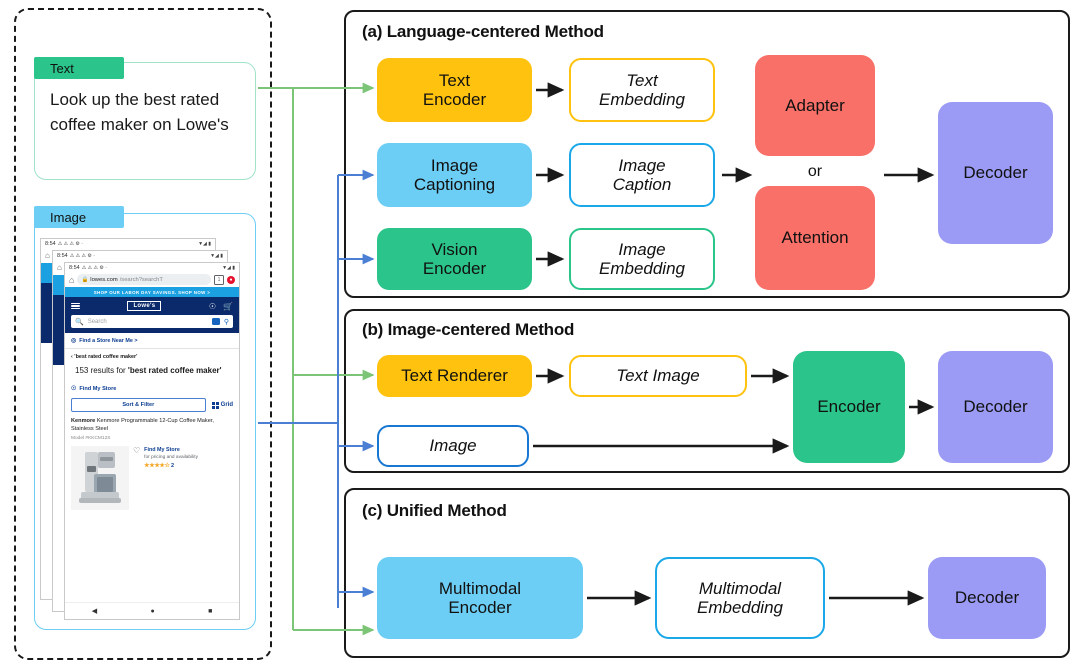  I want to click on url-path: /search?searchT, so click(141, 279).